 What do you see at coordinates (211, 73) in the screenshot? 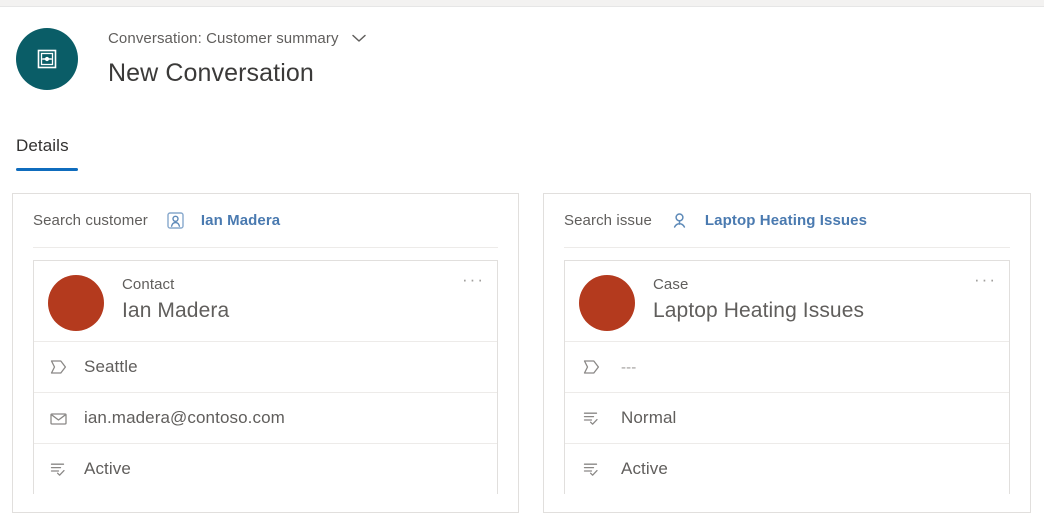
I see `page-title: New Conversation` at bounding box center [211, 73].